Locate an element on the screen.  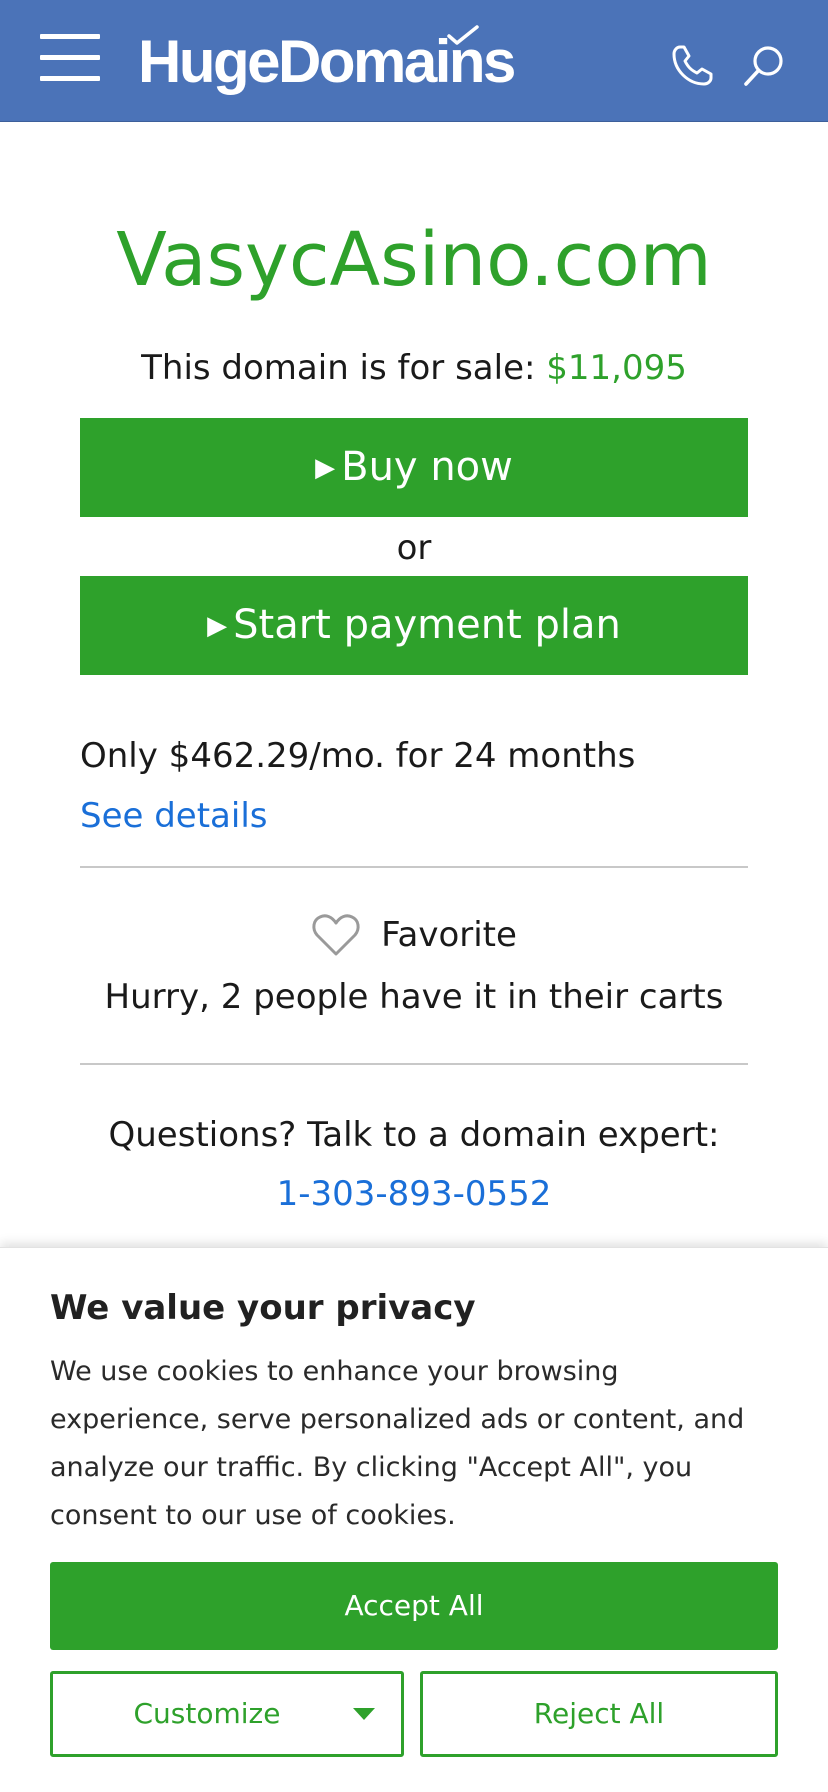
payment-plan-label: Start payment plan is located at coordinates (427, 625).